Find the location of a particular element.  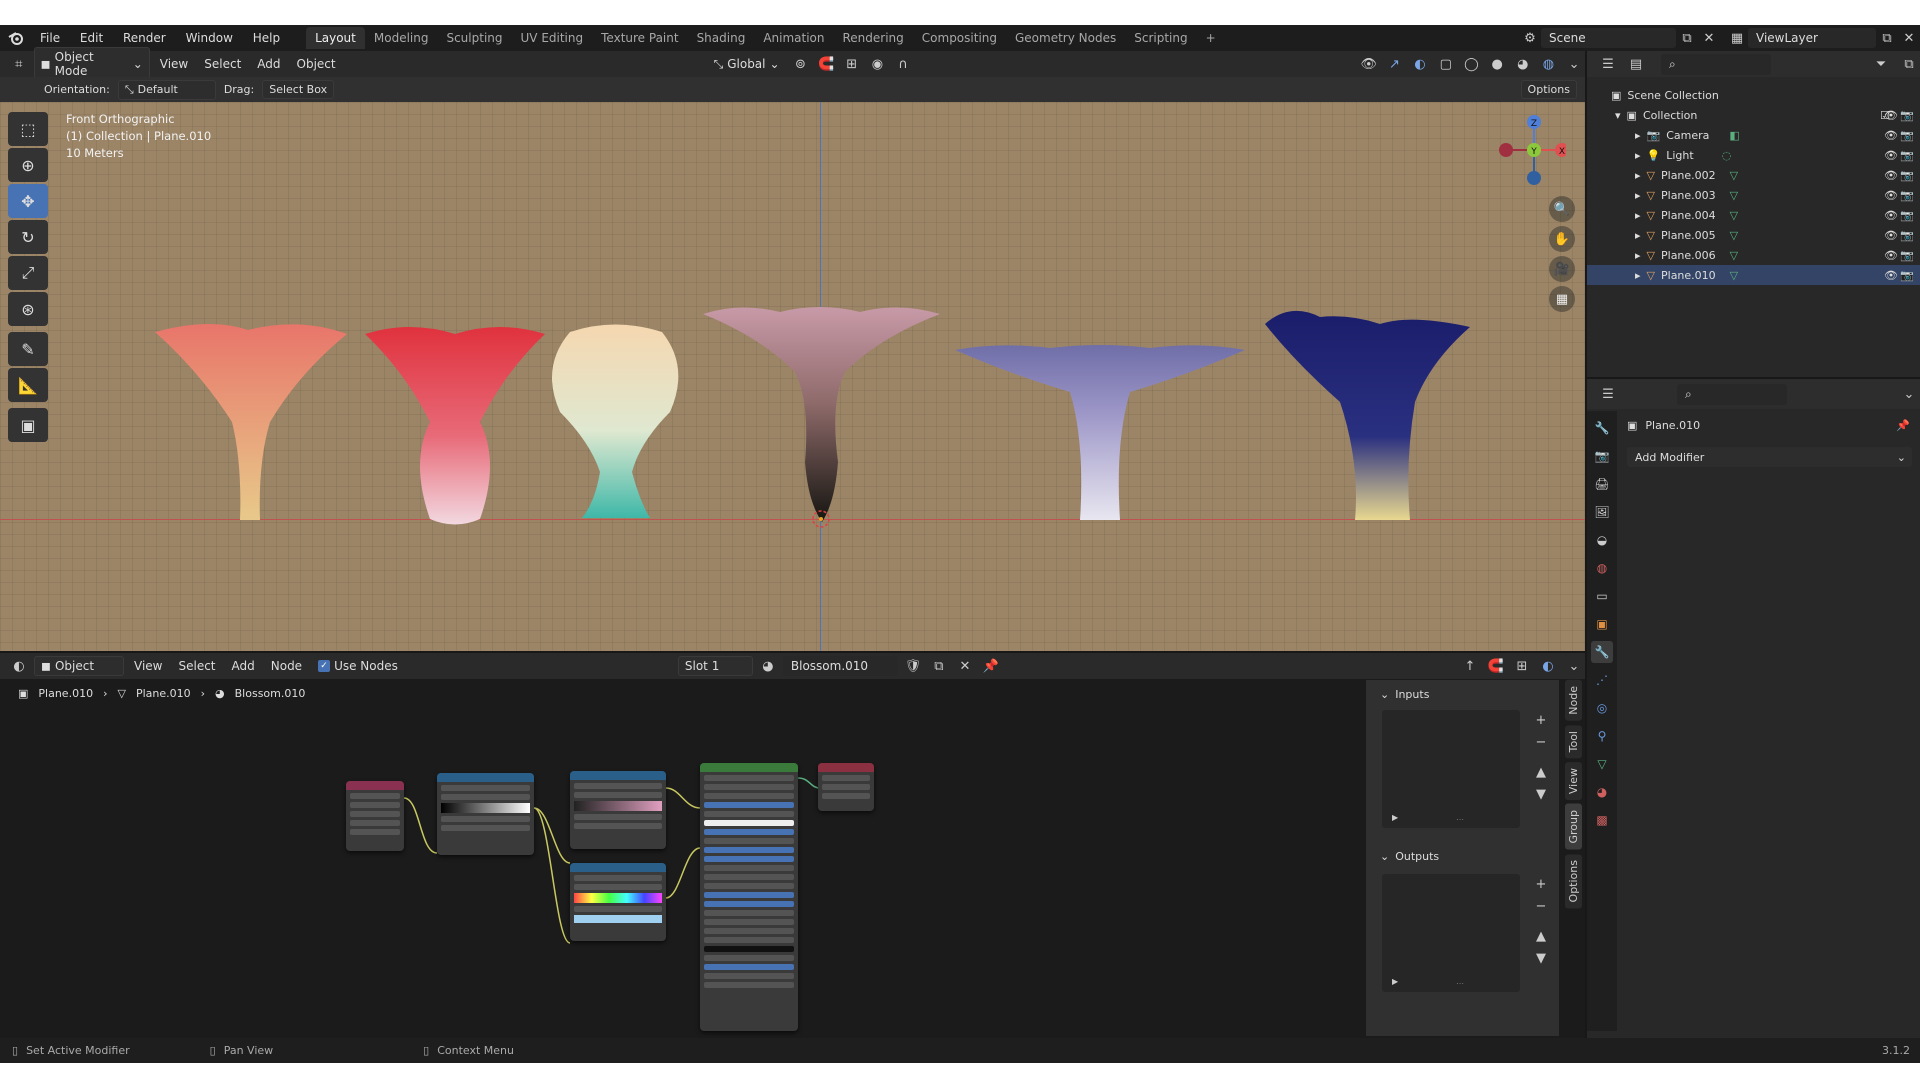

transform-orientation-dropdown: ⤡ Global ⌄ is located at coordinates (747, 64).